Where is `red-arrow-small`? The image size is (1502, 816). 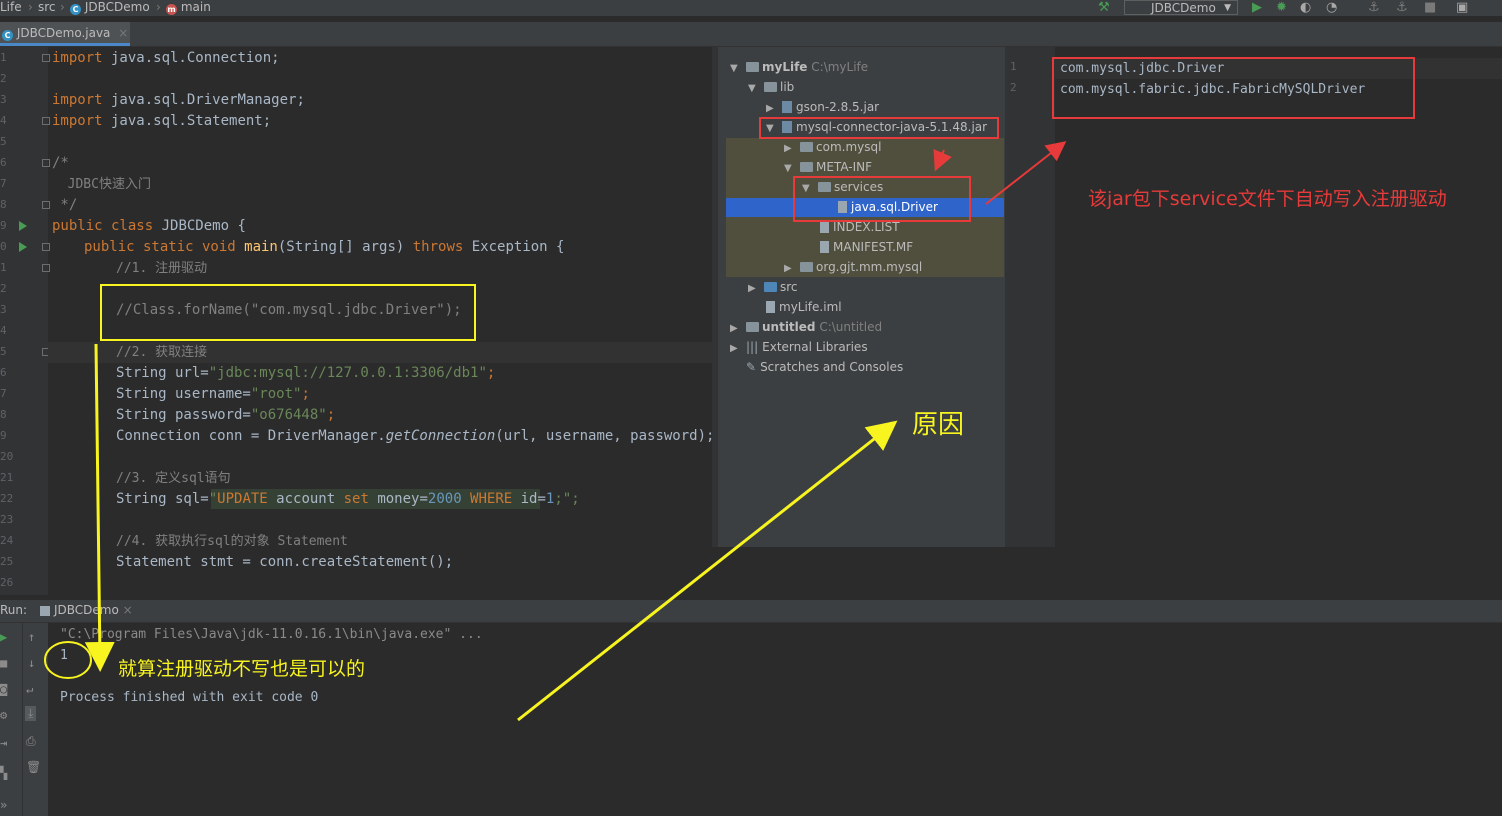 red-arrow-small is located at coordinates (942, 160).